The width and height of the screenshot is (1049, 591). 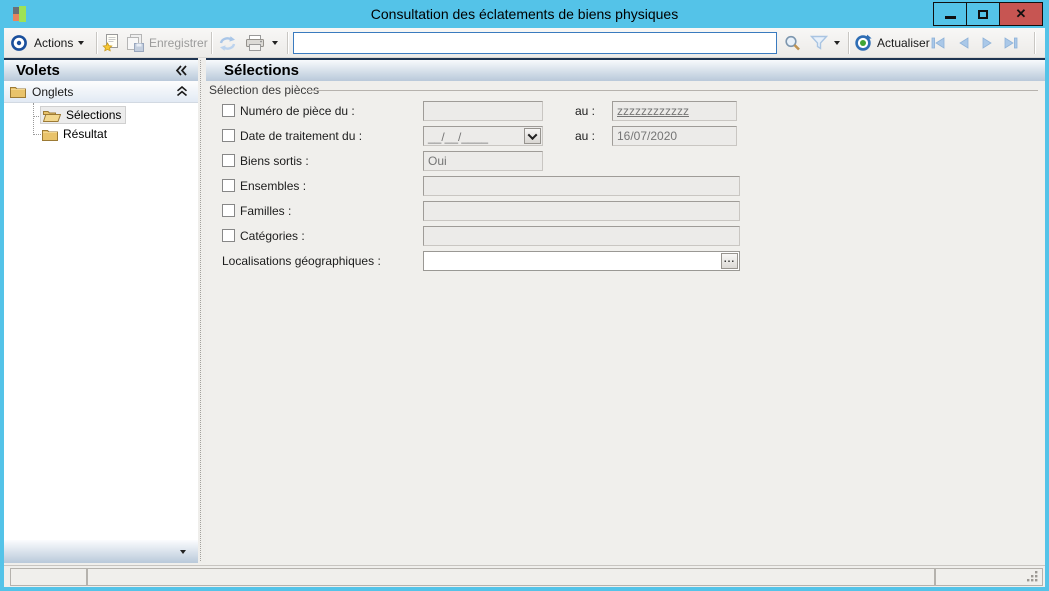 I want to click on main-header: Sélections, so click(x=625, y=69).